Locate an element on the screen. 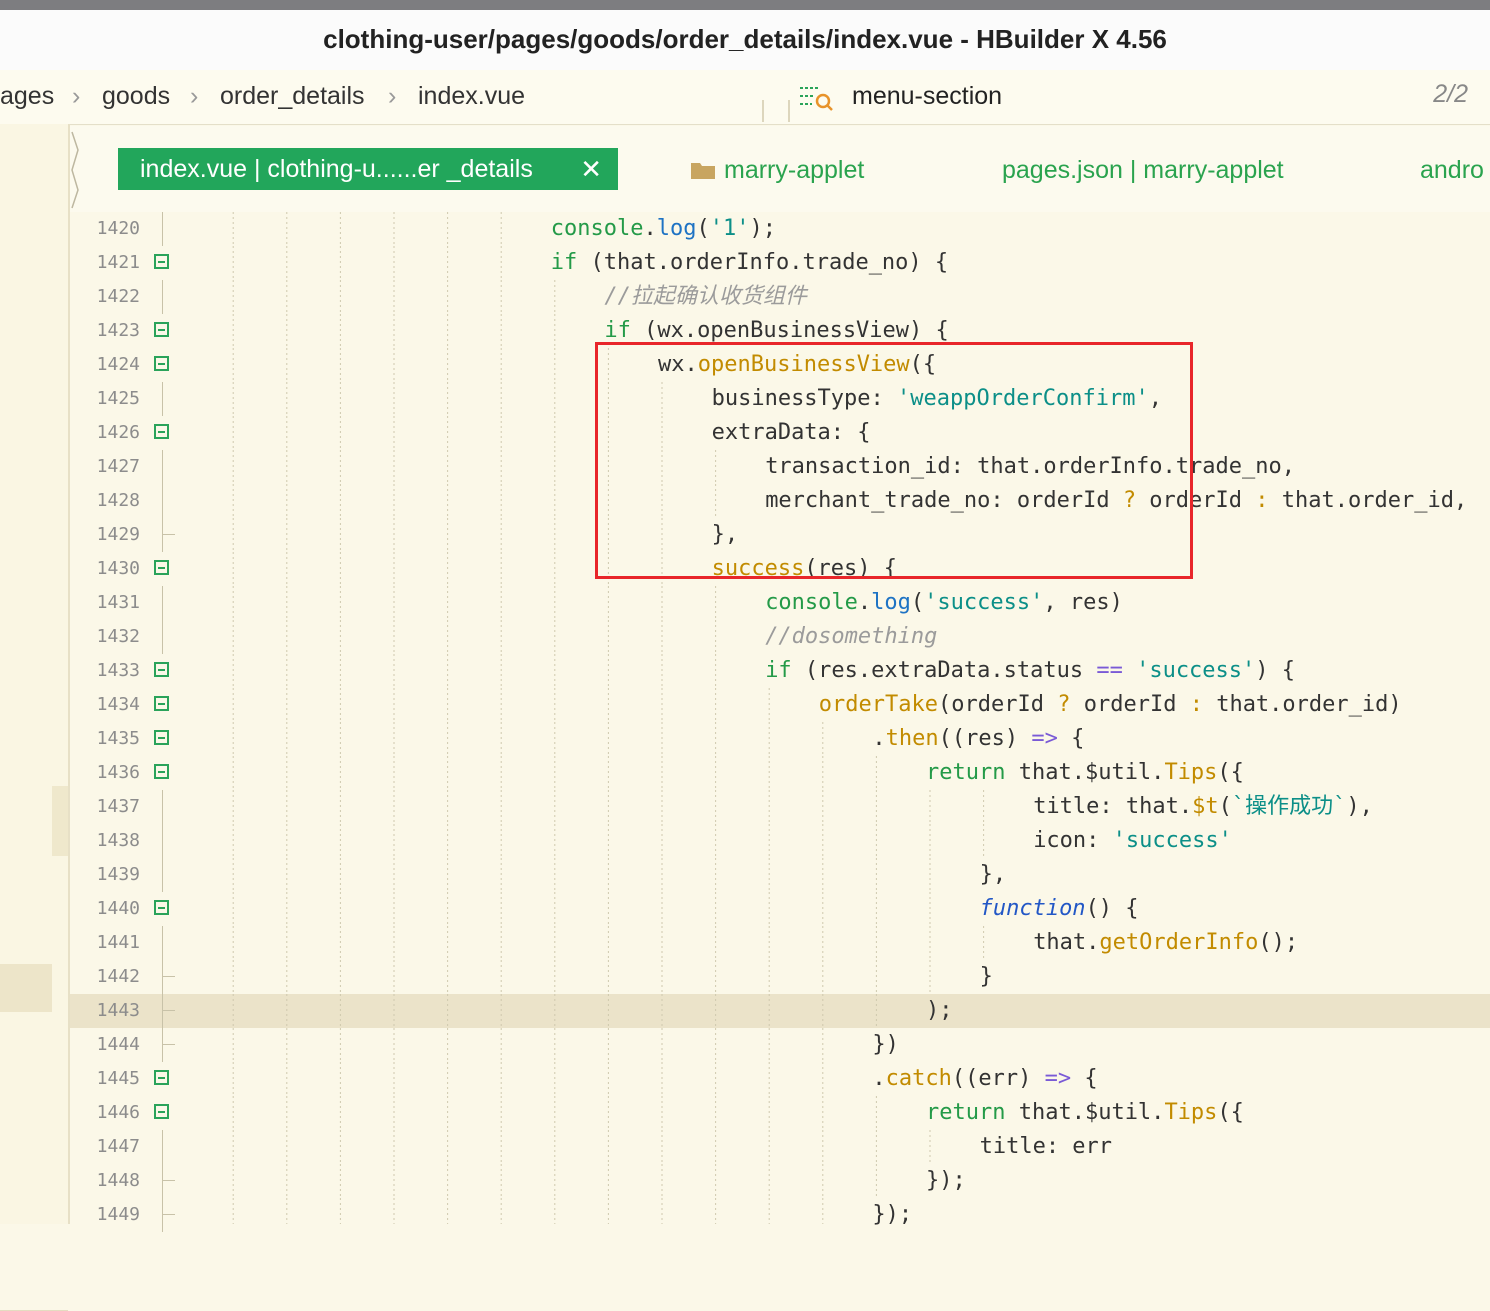 This screenshot has width=1490, height=1311. code-line: 1436 return that.$util.Tips({ is located at coordinates (780, 773).